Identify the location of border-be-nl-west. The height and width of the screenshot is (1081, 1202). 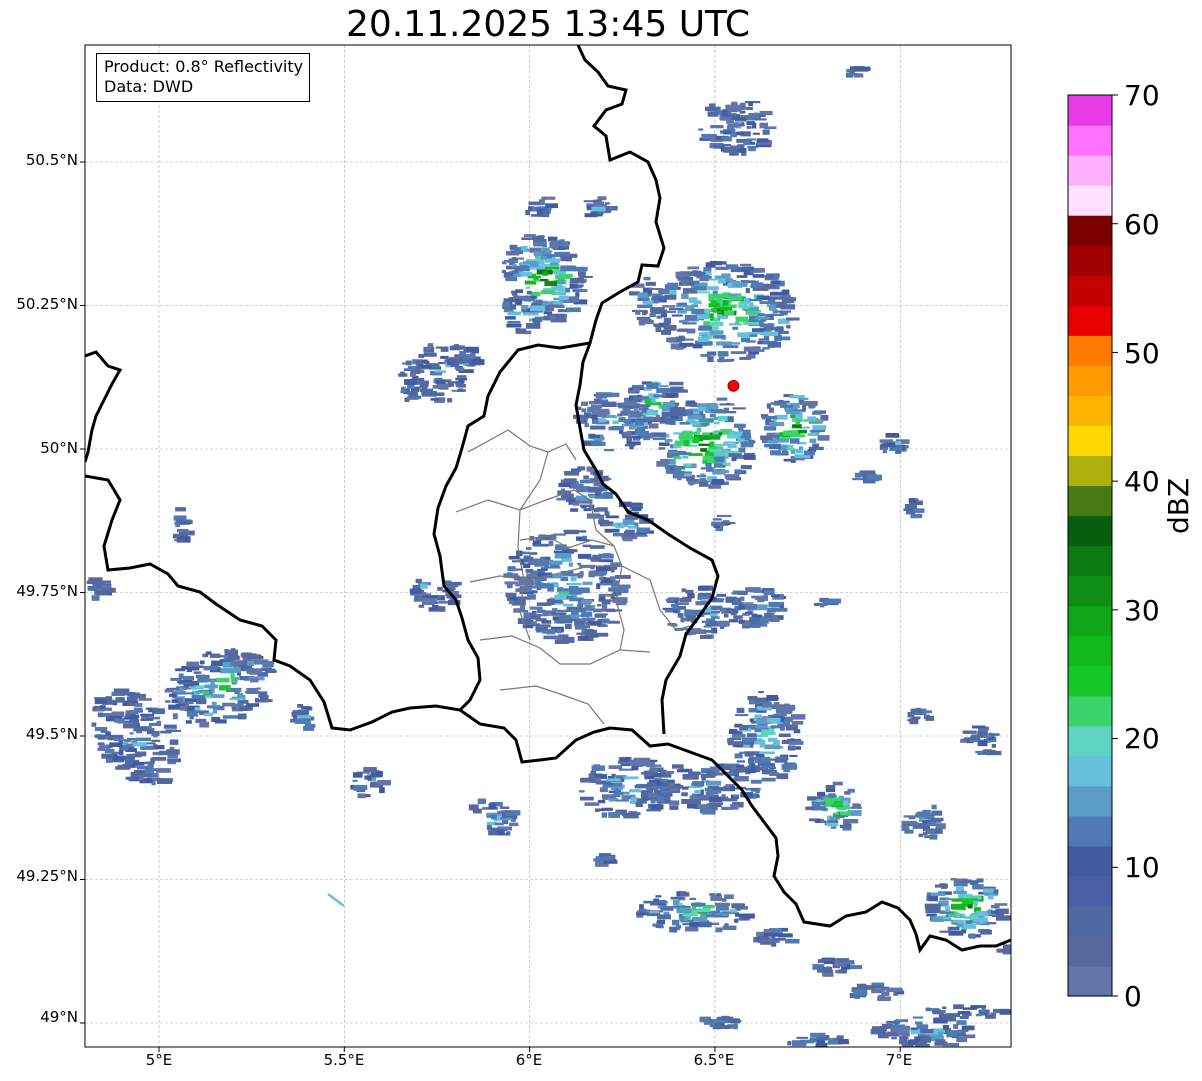
(104, 406).